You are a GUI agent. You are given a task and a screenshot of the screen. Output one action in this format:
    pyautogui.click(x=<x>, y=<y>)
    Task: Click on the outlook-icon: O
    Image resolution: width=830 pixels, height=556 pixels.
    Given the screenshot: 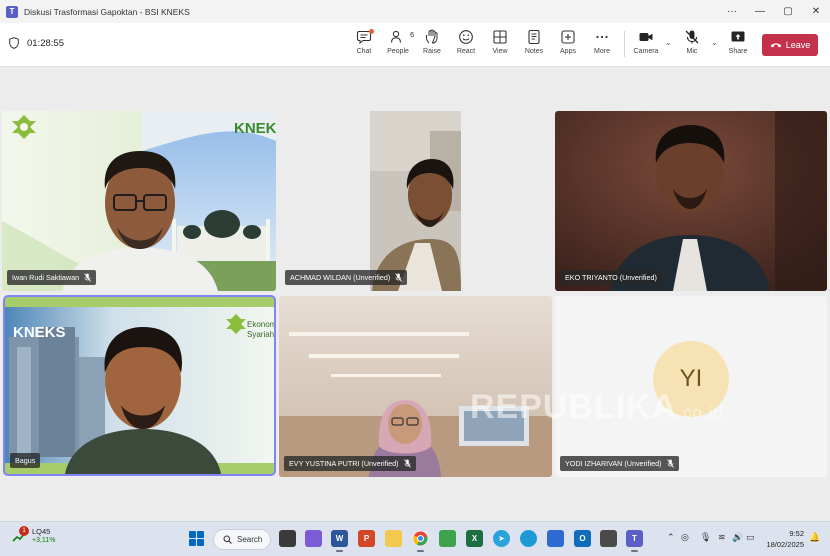 What is the action you would take?
    pyautogui.click(x=582, y=538)
    